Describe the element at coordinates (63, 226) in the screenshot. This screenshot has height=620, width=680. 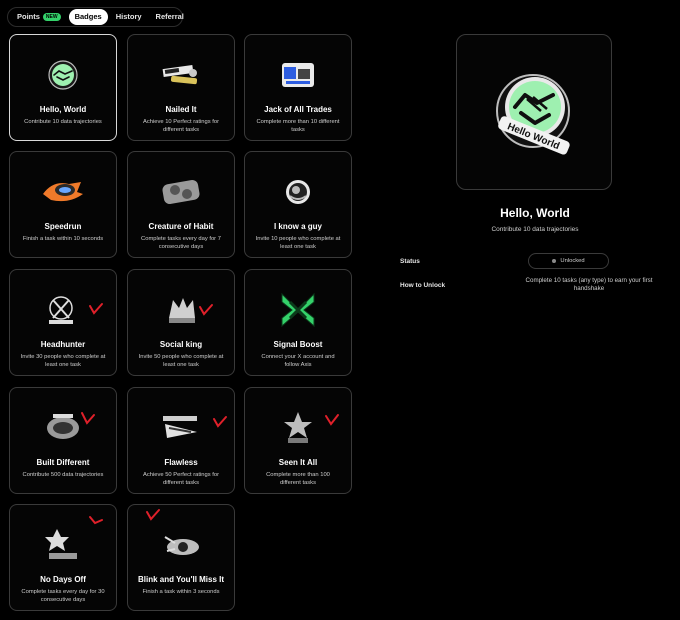
I see `badge-title: Speedrun` at that location.